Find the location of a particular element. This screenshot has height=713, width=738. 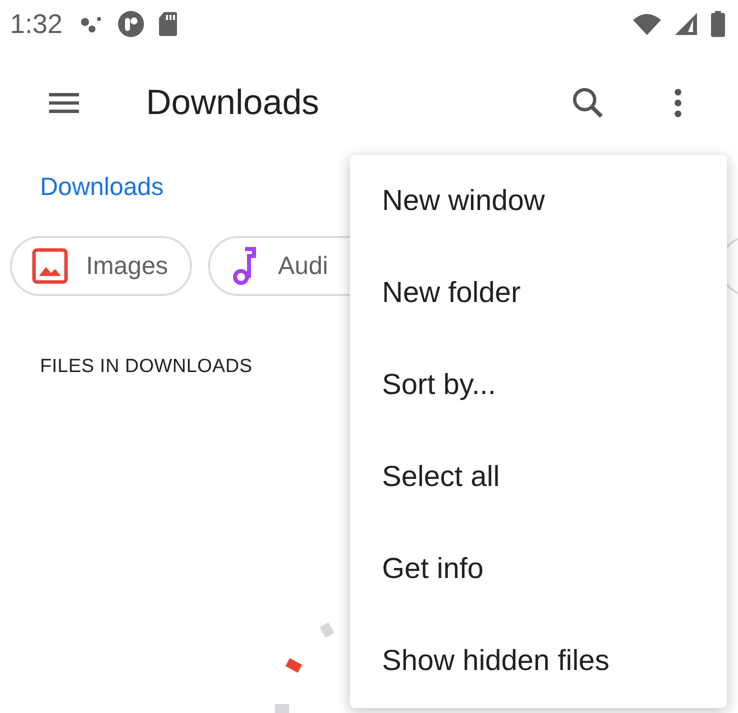

menu-item: Get info is located at coordinates (554, 569).